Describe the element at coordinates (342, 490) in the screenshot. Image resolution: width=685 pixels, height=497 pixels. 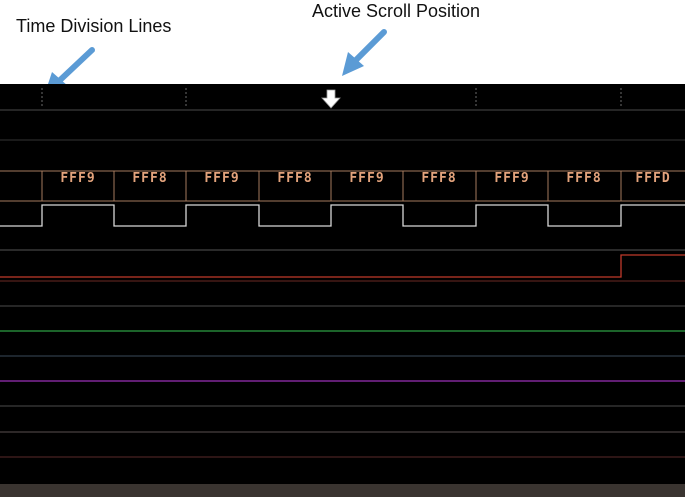
I see `horizontal-scrollbar` at that location.